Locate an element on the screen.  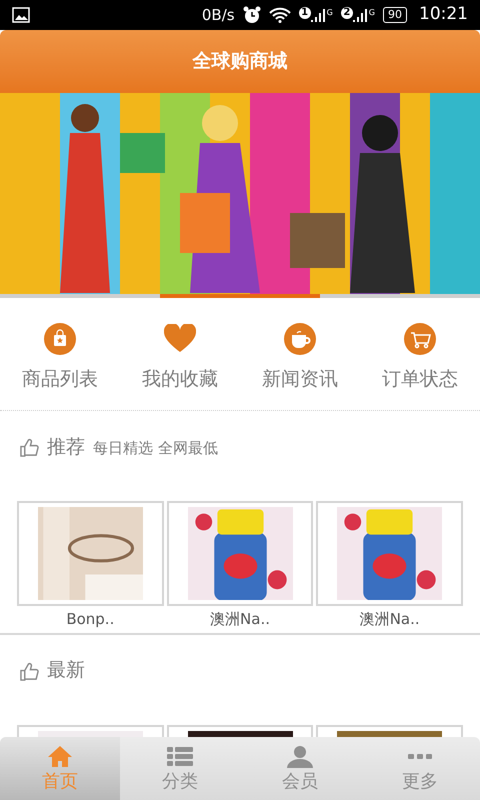
battery-level: 90 is located at coordinates (395, 15).